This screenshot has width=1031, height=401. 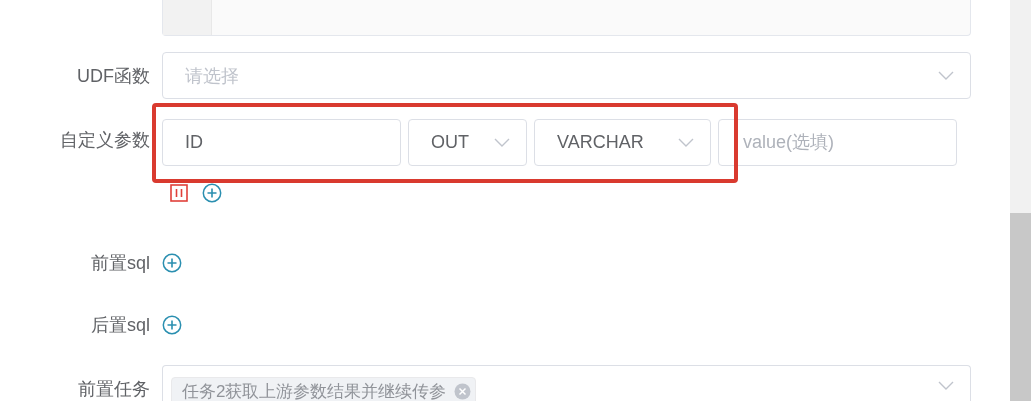 What do you see at coordinates (113, 76) in the screenshot?
I see `field-label: UDF函数` at bounding box center [113, 76].